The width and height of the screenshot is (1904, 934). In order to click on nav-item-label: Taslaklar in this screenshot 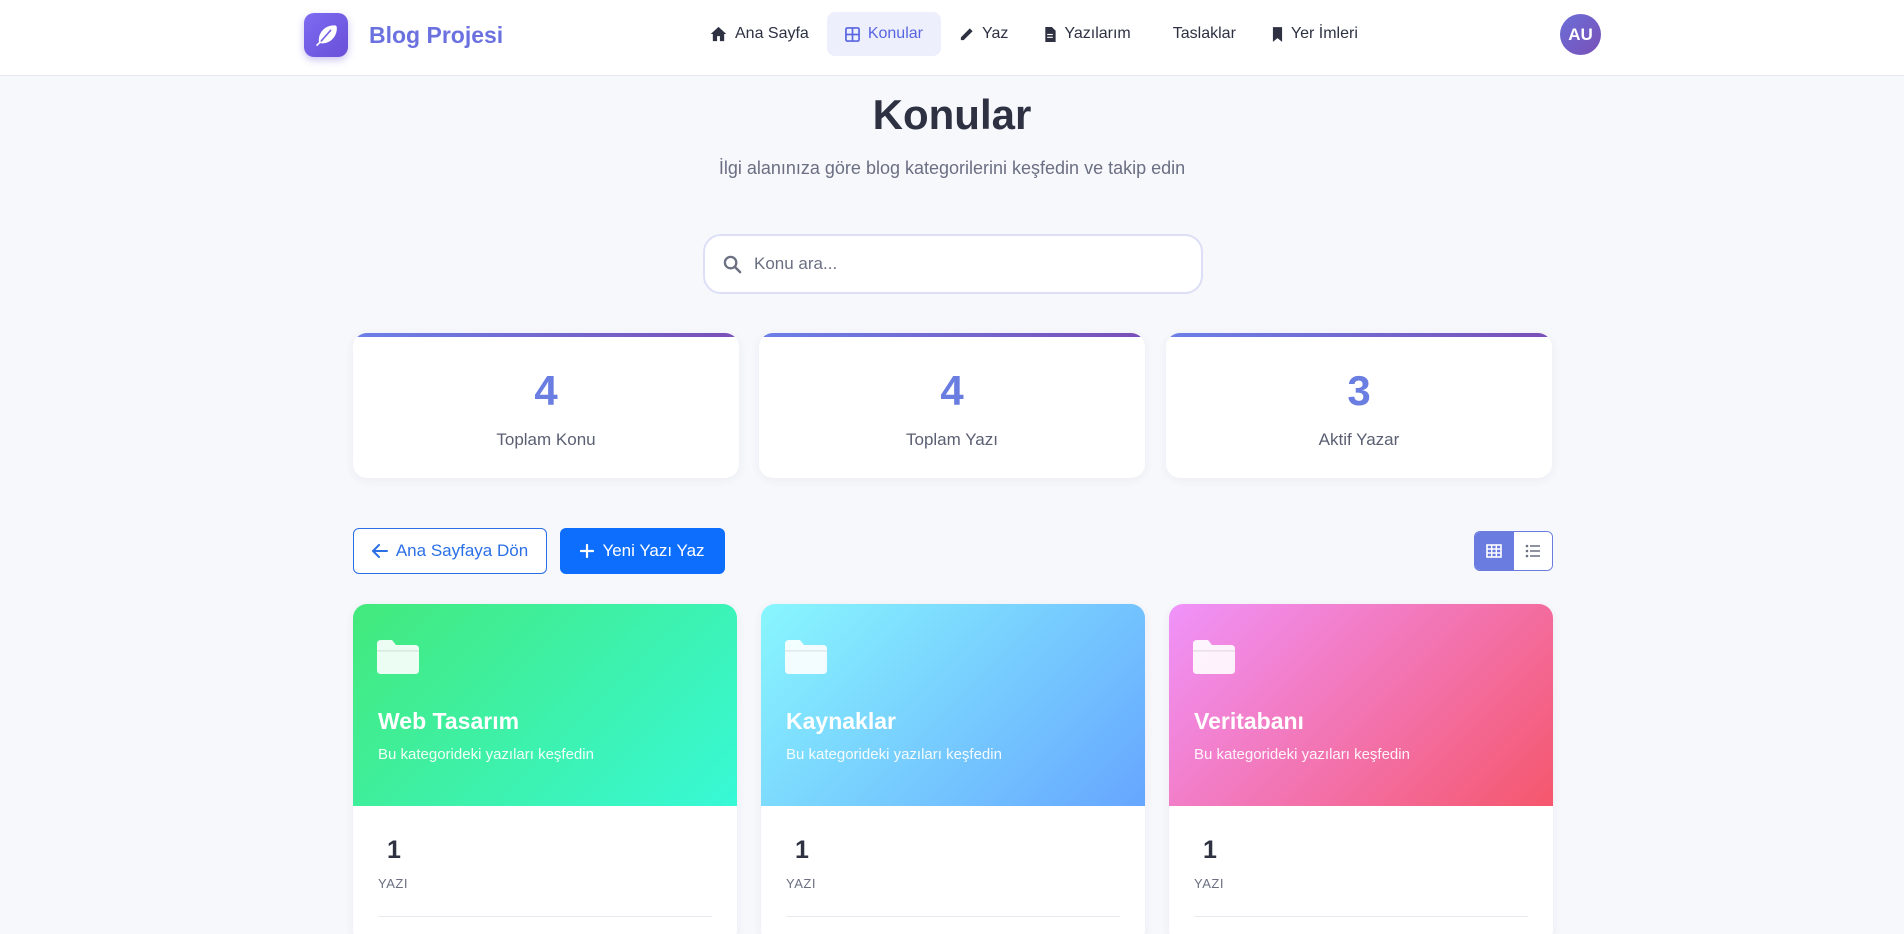, I will do `click(1204, 33)`.